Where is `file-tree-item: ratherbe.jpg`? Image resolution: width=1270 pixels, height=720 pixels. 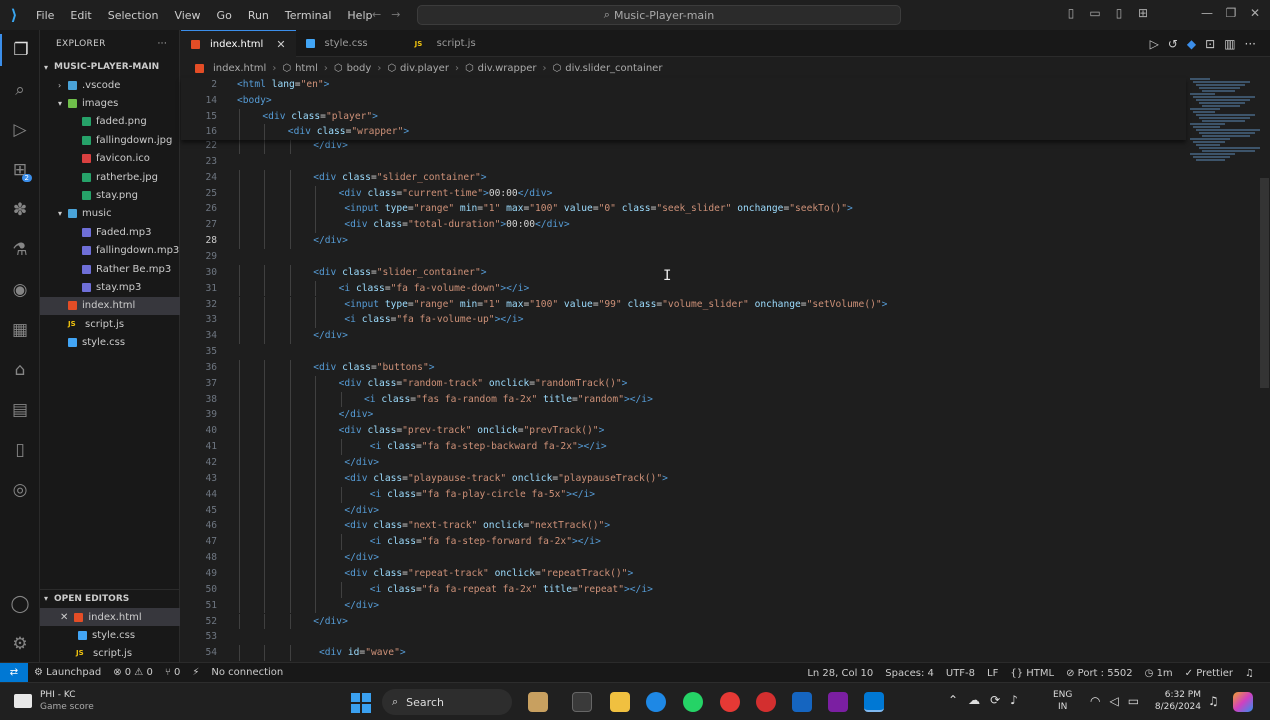
file-tree-item: ratherbe.jpg is located at coordinates (110, 177).